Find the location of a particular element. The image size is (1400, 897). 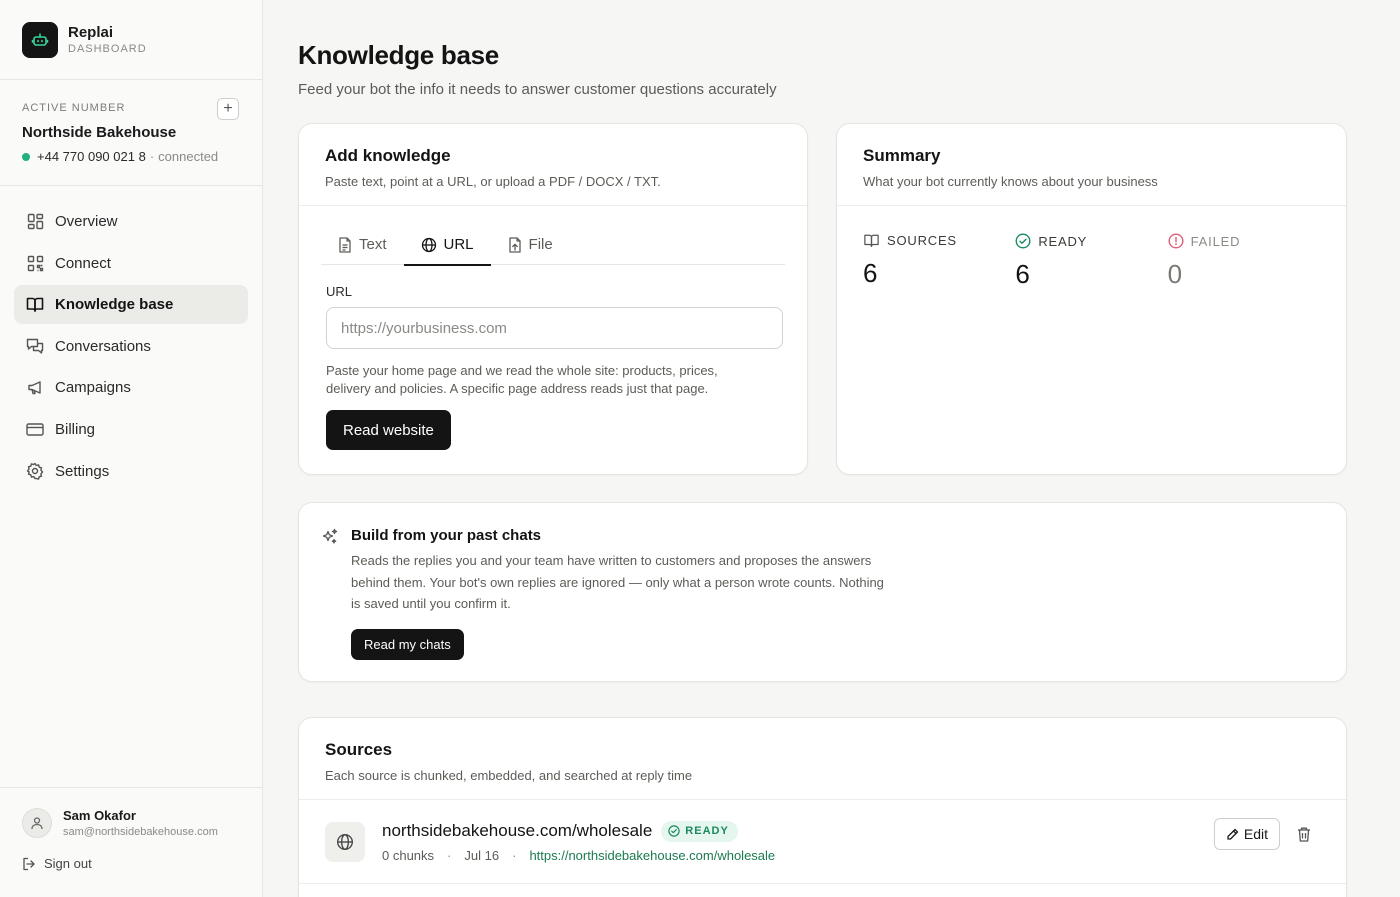

trash-icon is located at coordinates (1304, 834).